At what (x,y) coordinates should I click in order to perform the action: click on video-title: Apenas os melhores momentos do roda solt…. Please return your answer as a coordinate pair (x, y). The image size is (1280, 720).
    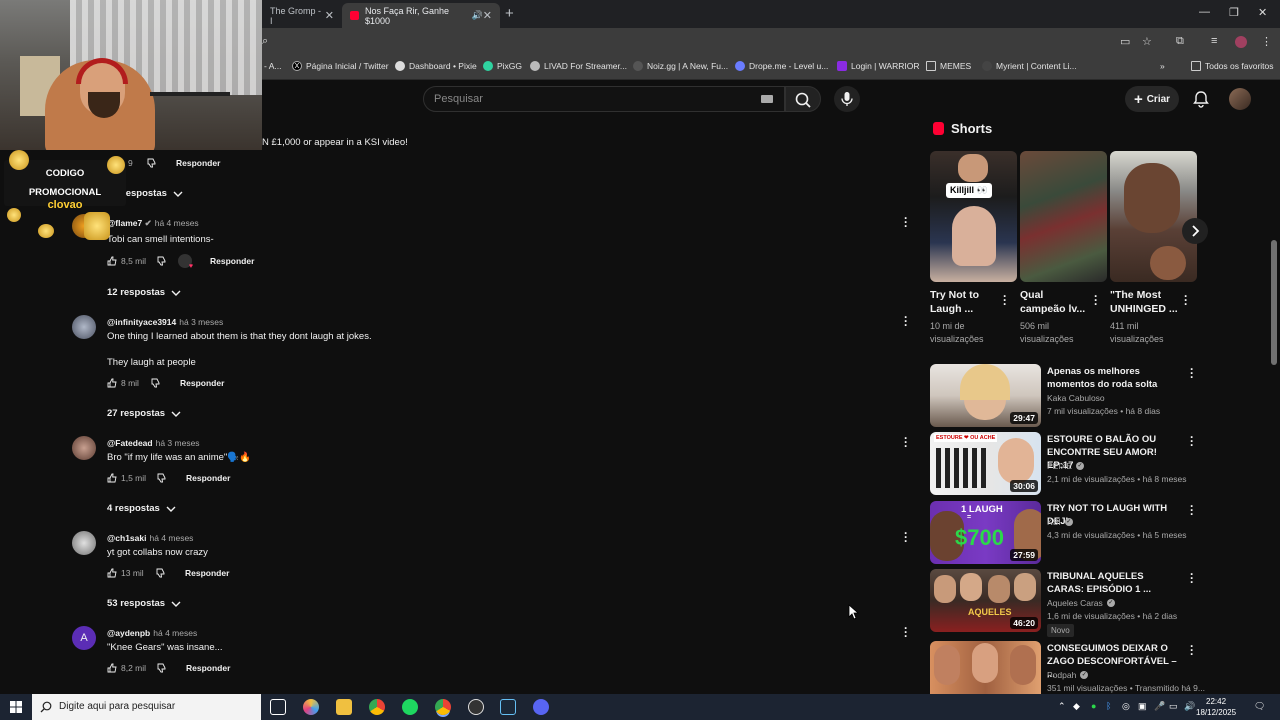
    Looking at the image, I should click on (1114, 378).